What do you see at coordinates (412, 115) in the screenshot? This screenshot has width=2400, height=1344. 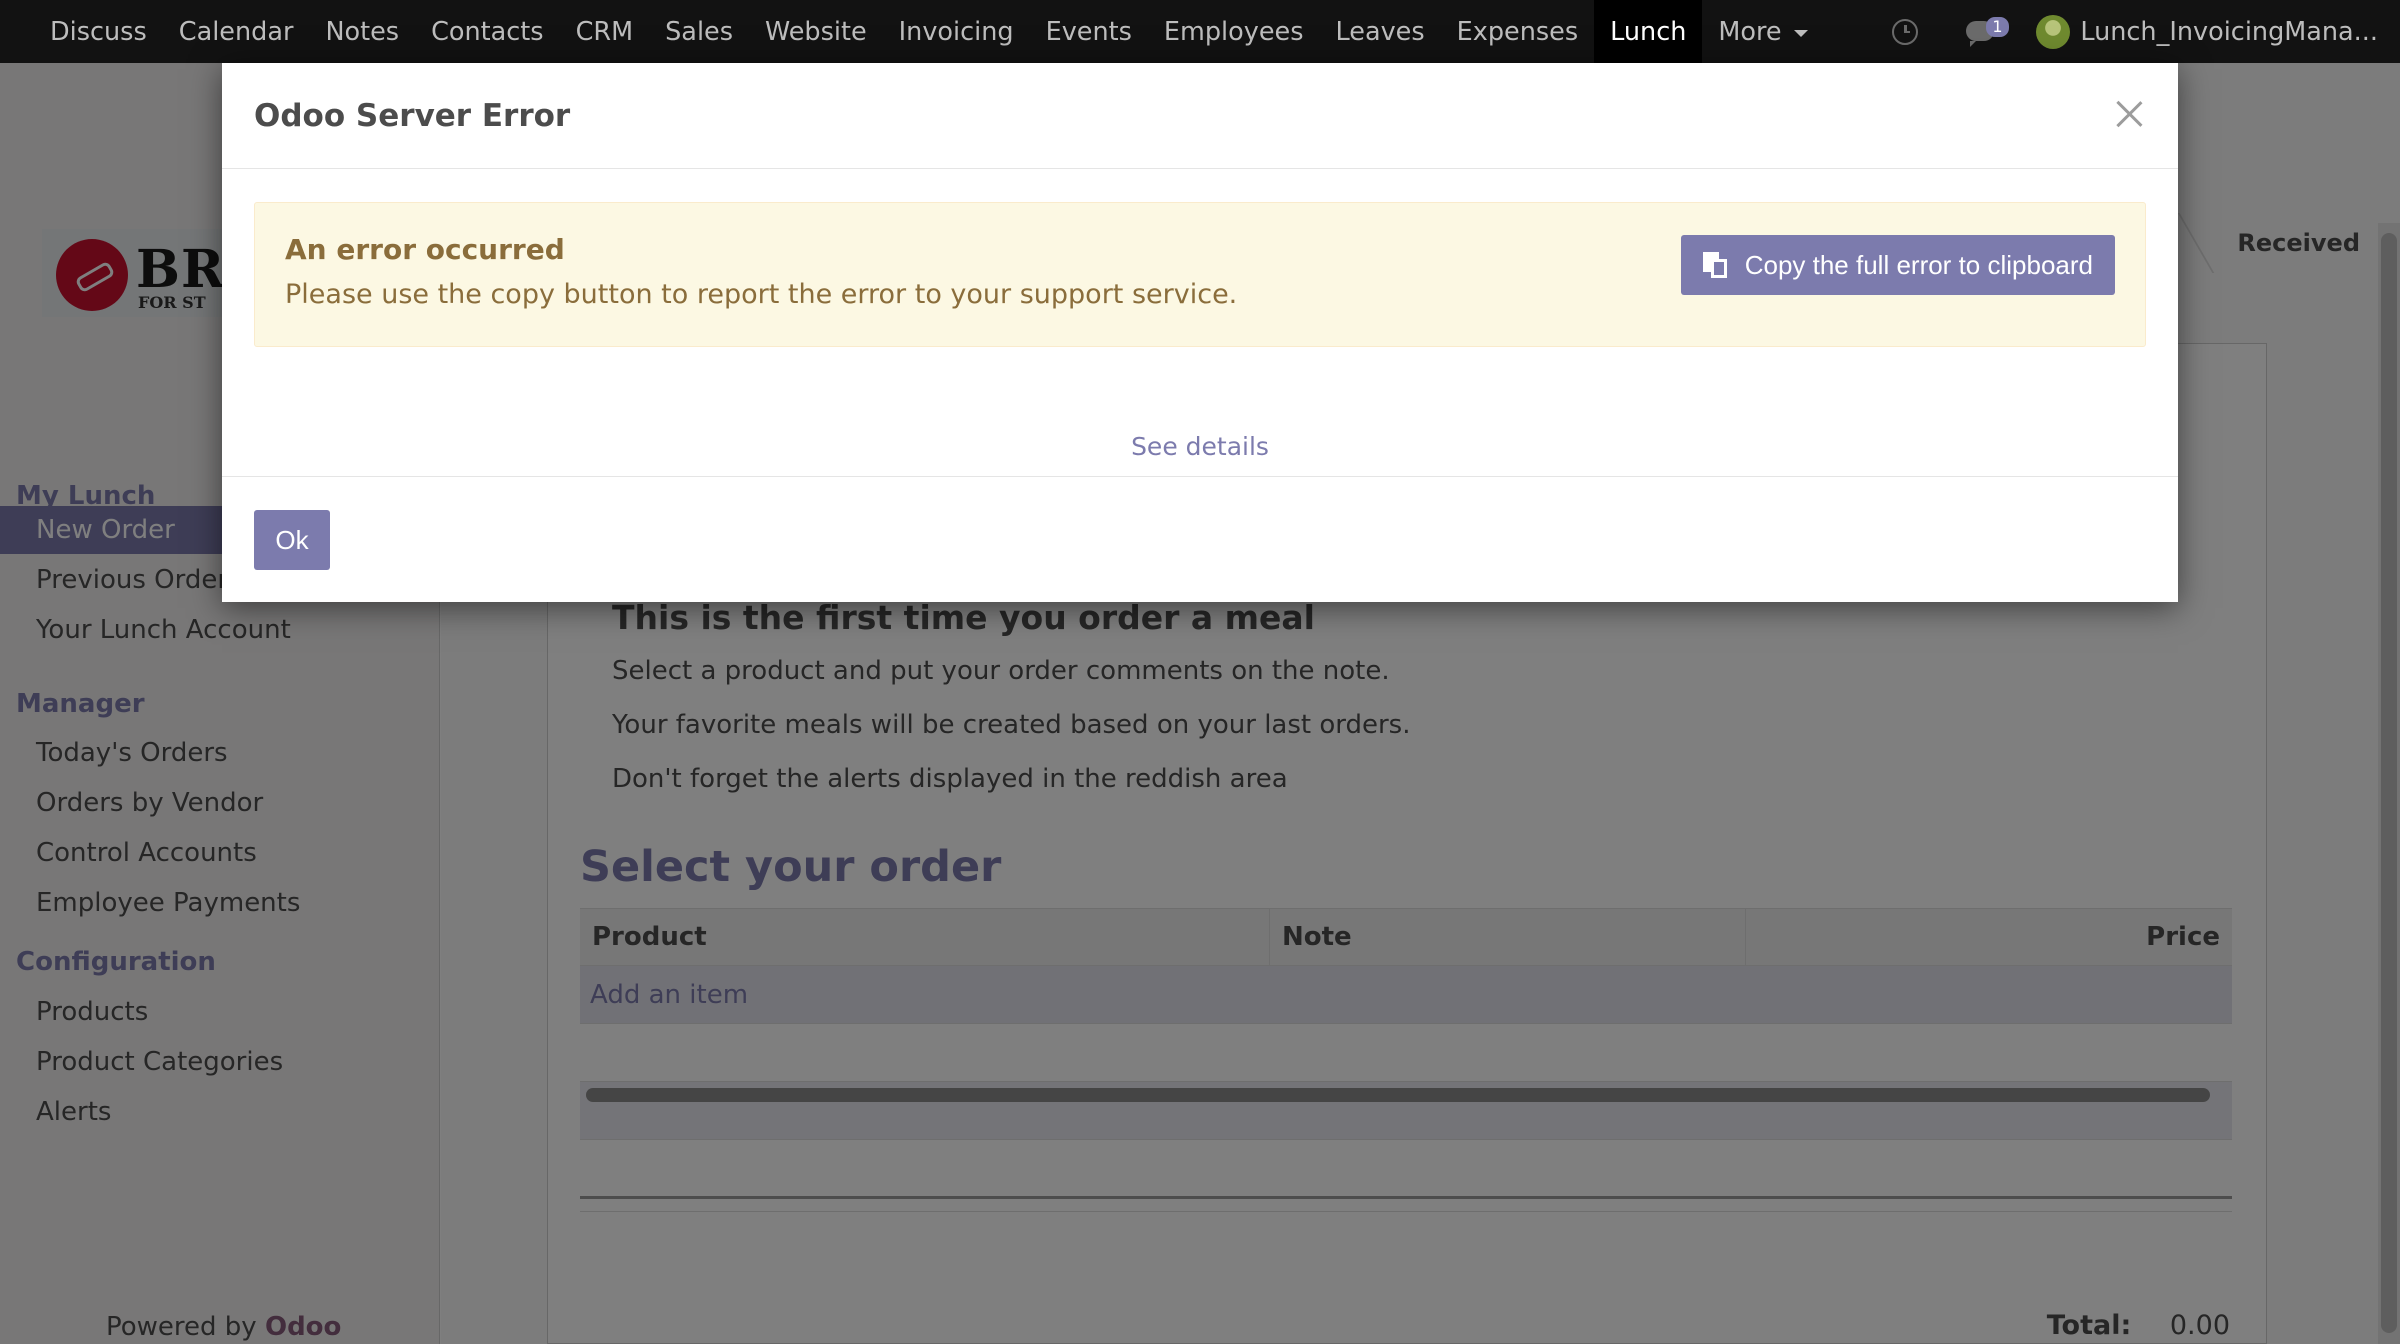 I see `dialog-title: Odoo Server Error` at bounding box center [412, 115].